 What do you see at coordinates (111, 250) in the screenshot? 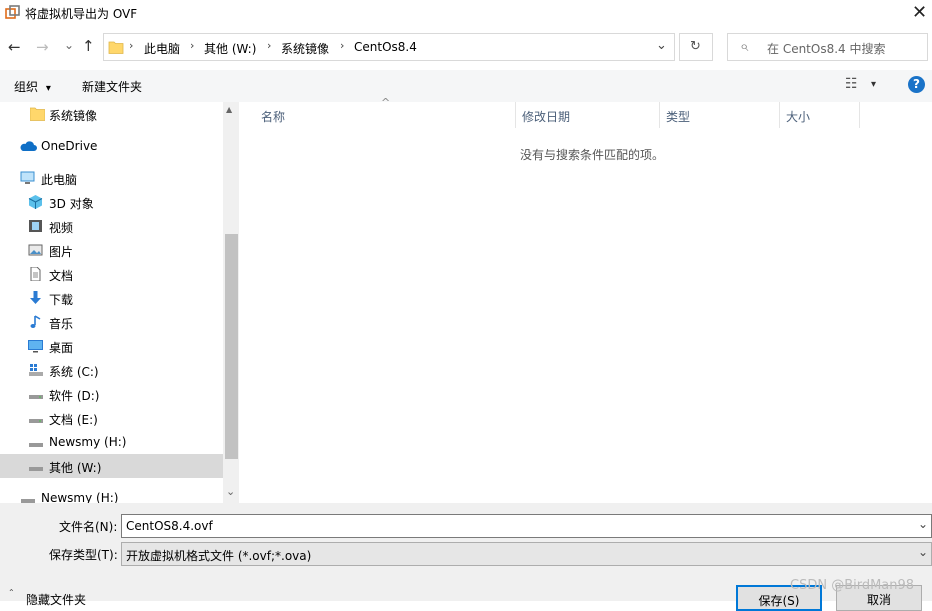
I see `sidebar-item-pictures: 图片` at bounding box center [111, 250].